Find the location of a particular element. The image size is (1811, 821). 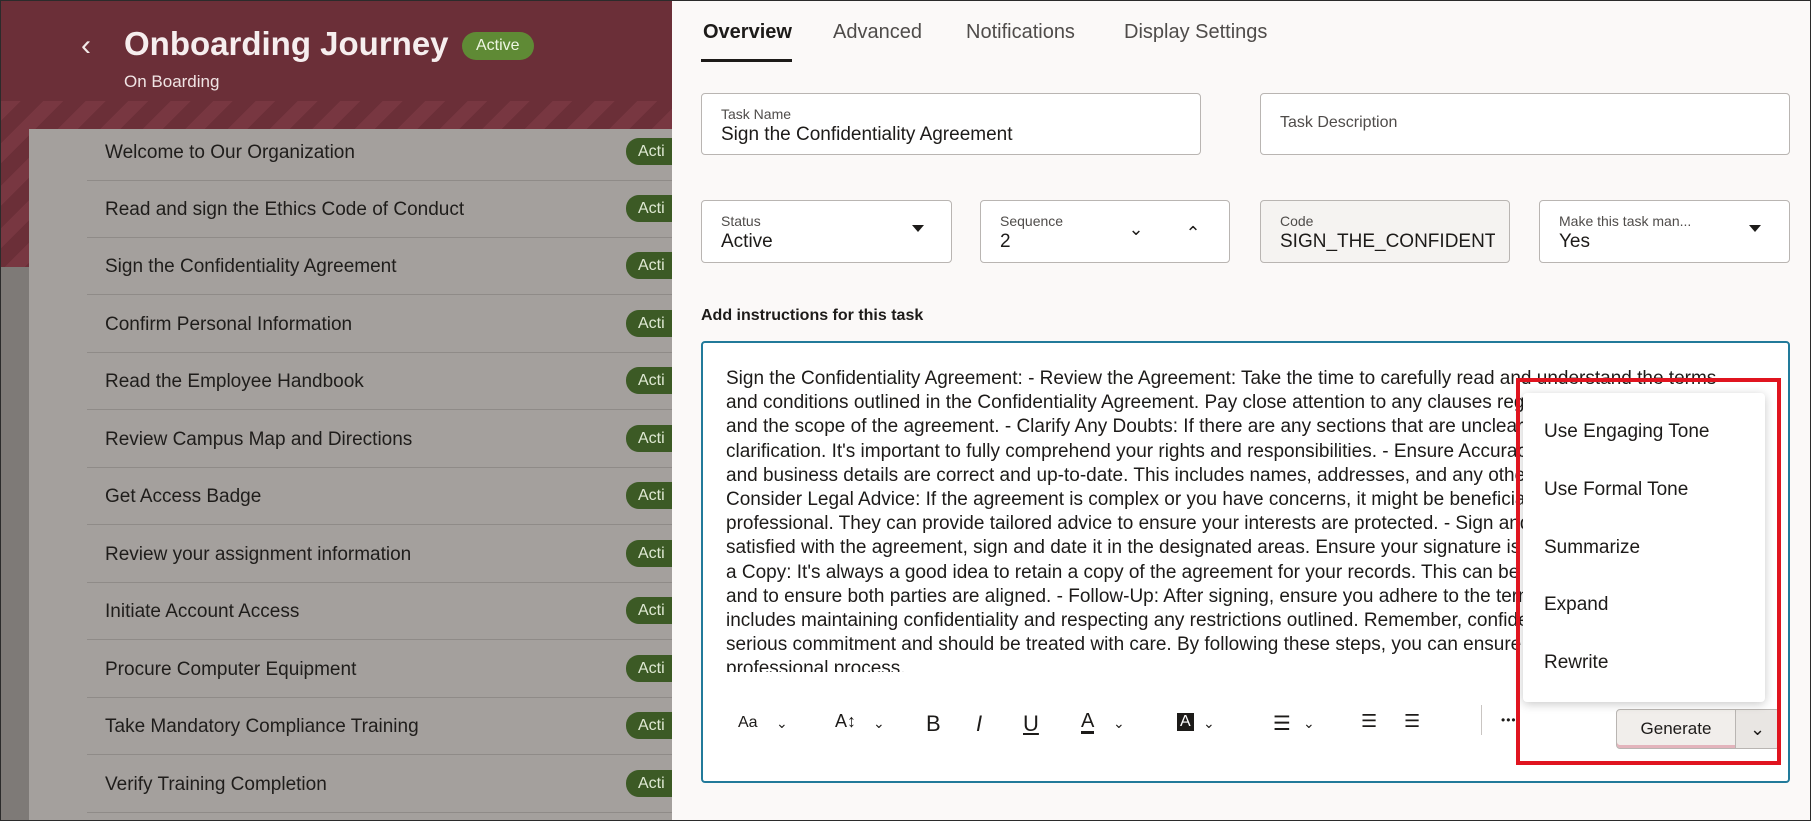

toolbar-divider is located at coordinates (1481, 720).